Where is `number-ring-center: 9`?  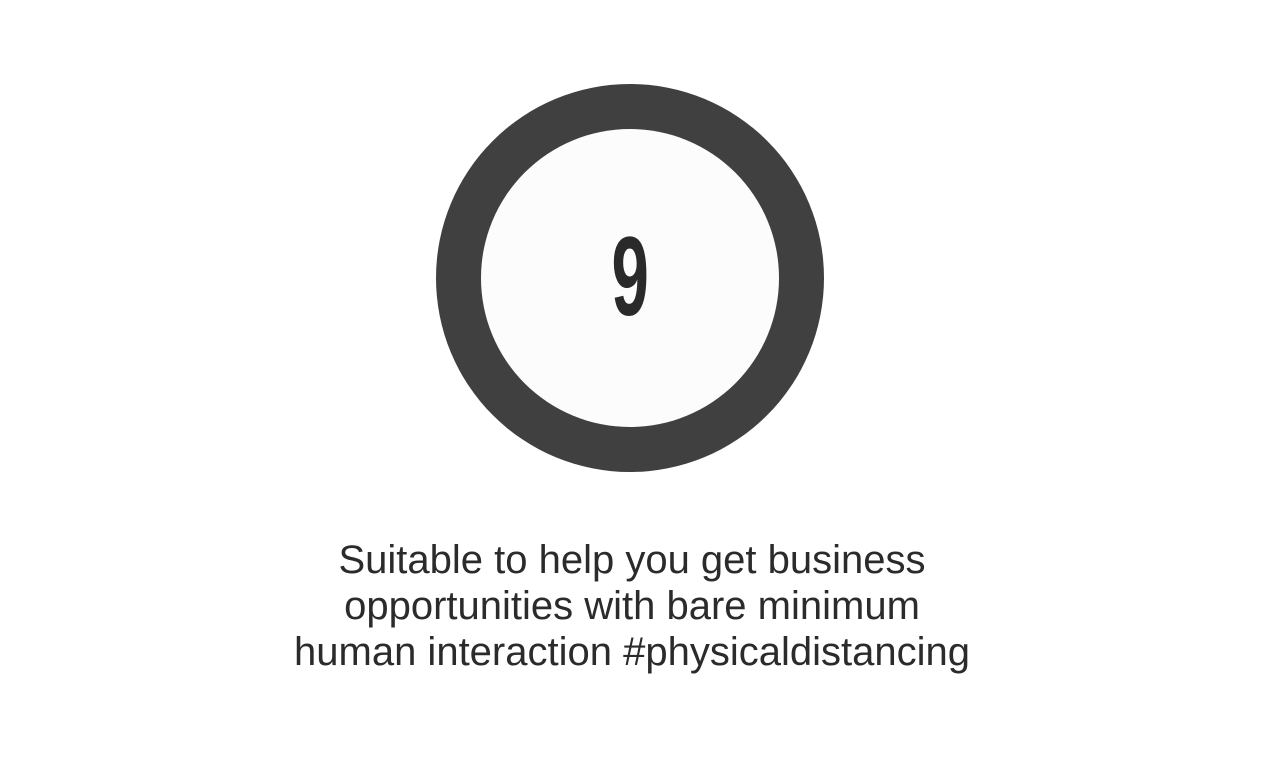 number-ring-center: 9 is located at coordinates (630, 278).